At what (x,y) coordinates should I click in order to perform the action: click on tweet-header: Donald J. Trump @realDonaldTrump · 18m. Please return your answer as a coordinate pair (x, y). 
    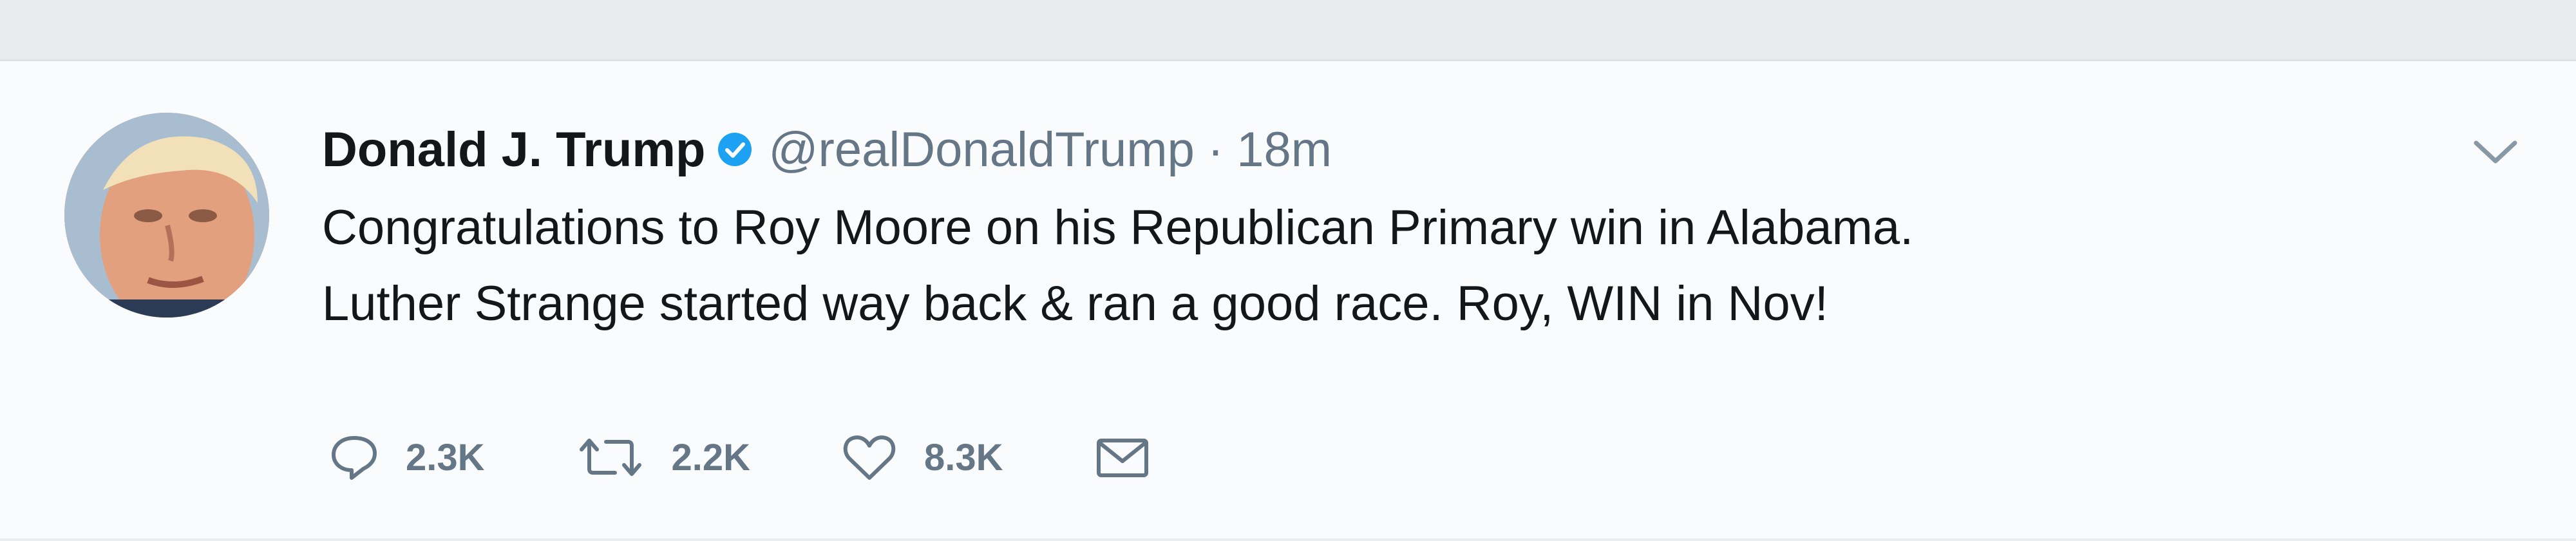
    Looking at the image, I should click on (827, 149).